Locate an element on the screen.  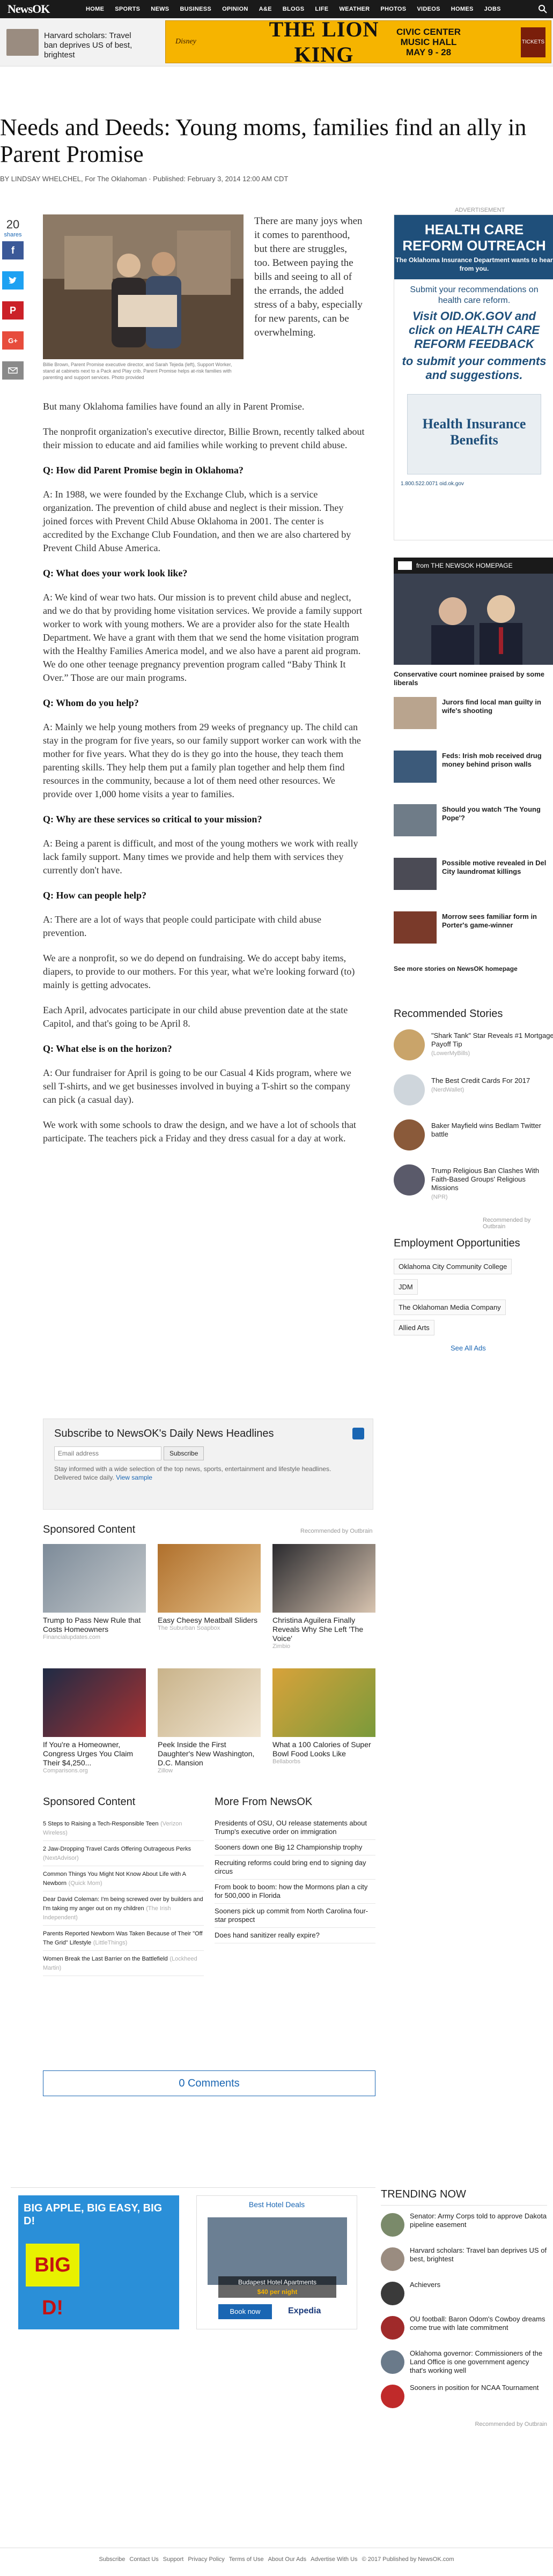
googleplus-share-button: G+ is located at coordinates (13, 340).